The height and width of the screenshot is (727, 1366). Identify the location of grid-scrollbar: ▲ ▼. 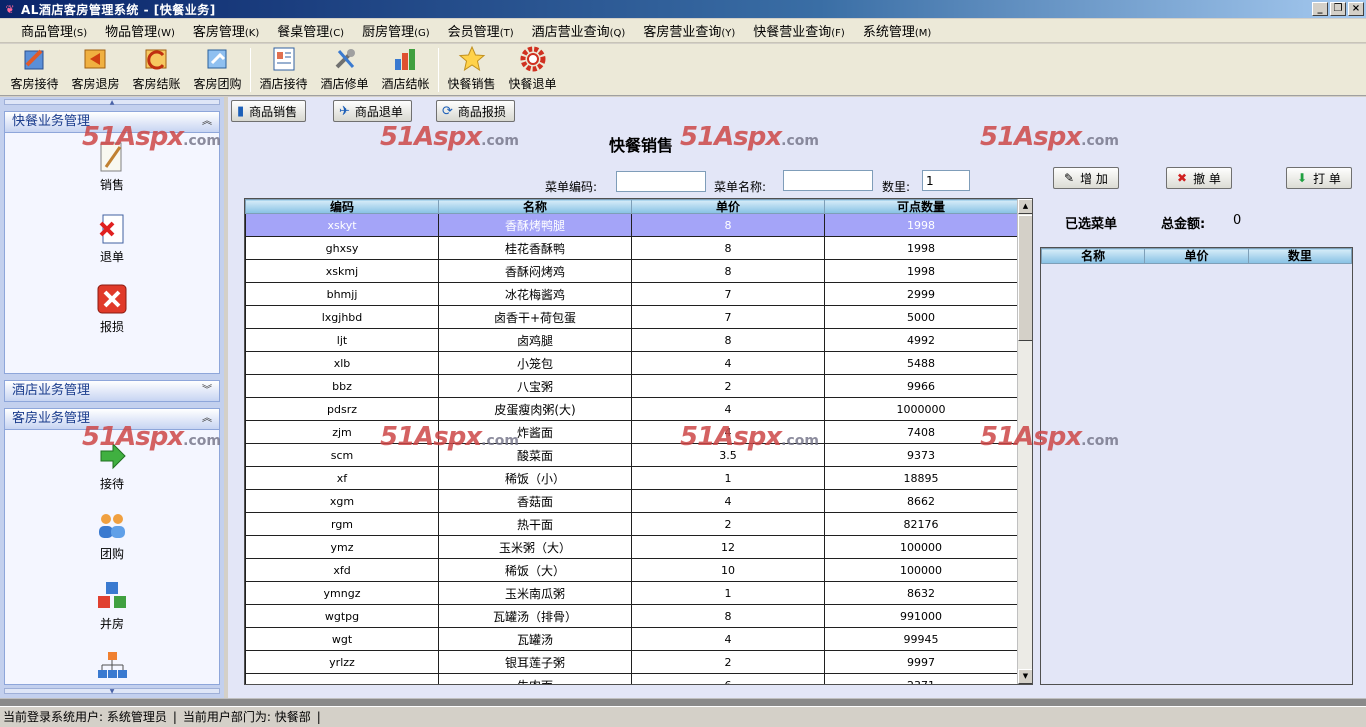
(1024, 441).